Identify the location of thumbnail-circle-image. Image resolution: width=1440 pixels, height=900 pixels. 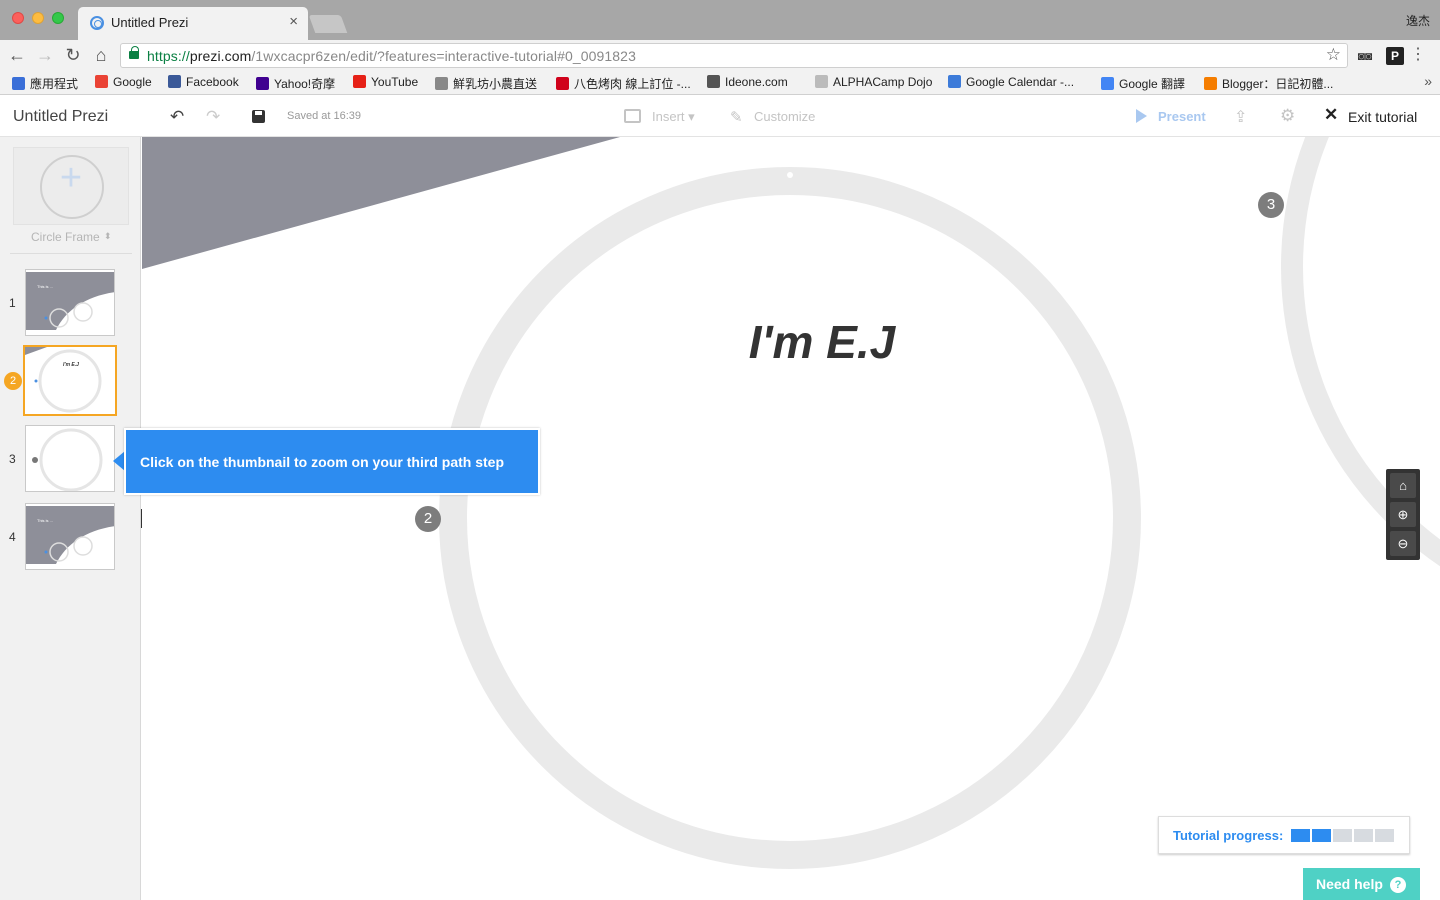
(70, 380).